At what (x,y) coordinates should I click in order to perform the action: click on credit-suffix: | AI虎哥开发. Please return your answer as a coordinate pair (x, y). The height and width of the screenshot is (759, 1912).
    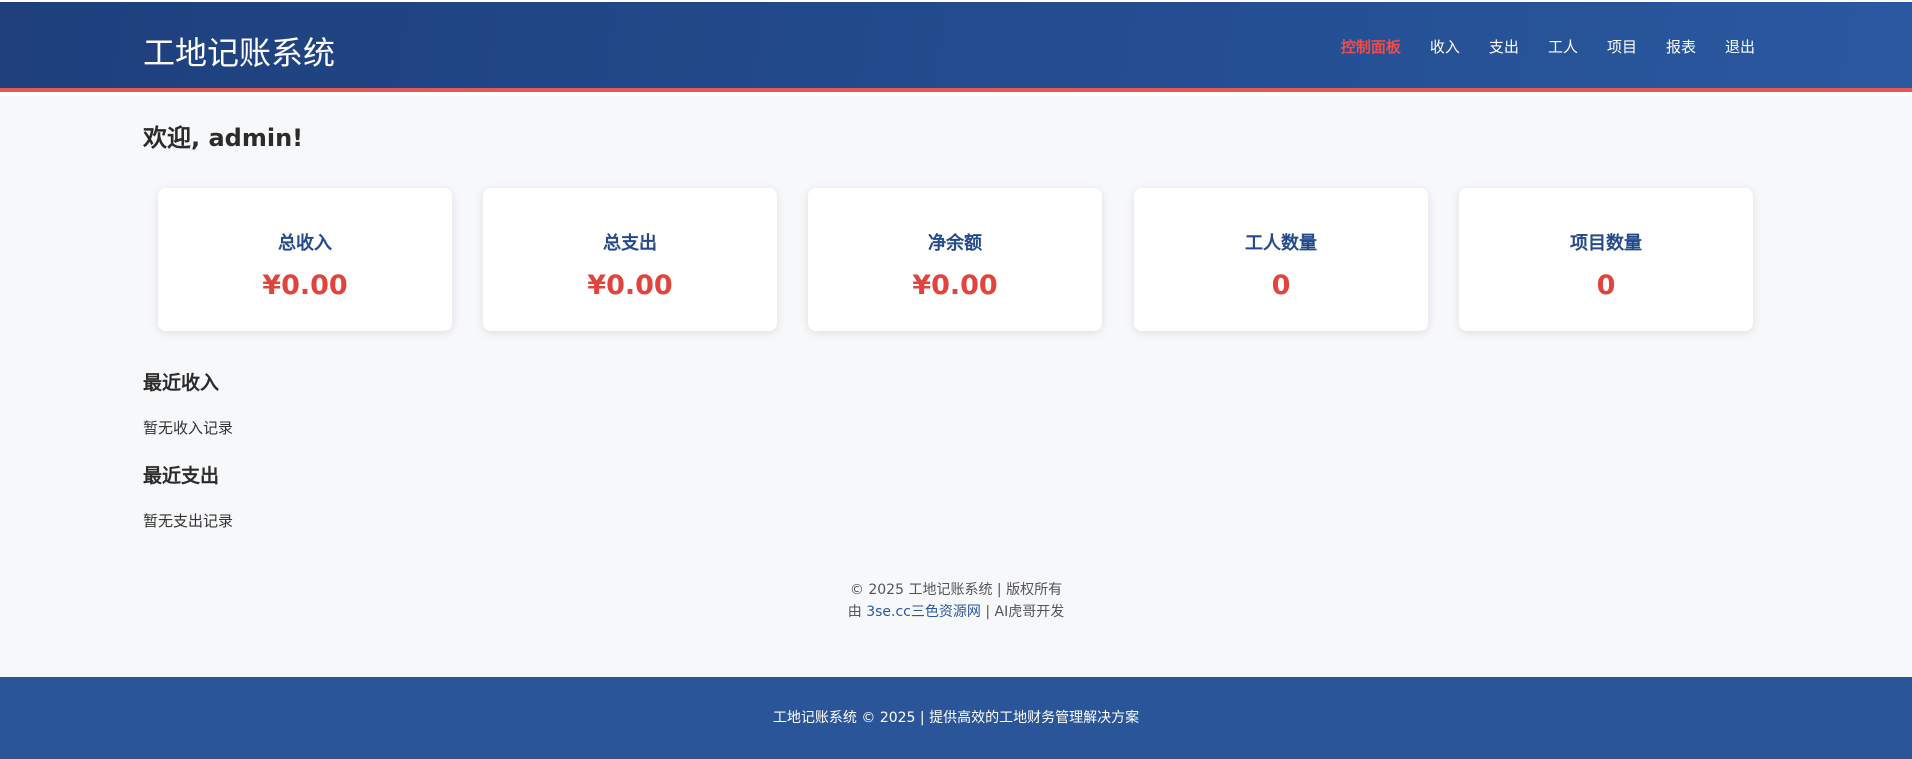
    Looking at the image, I should click on (1022, 612).